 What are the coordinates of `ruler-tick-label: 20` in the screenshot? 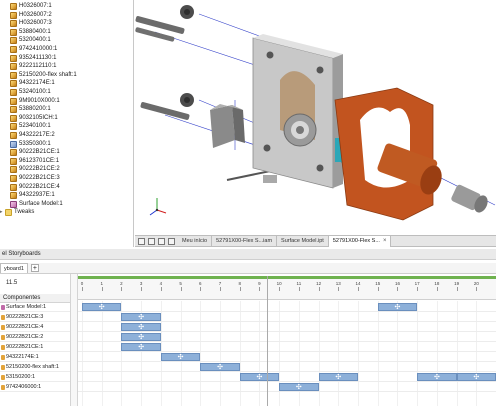 It's located at (476, 283).